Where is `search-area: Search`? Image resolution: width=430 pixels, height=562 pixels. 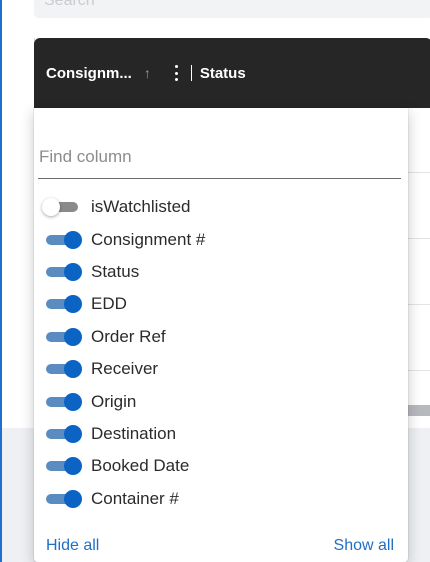
search-area: Search is located at coordinates (232, 9).